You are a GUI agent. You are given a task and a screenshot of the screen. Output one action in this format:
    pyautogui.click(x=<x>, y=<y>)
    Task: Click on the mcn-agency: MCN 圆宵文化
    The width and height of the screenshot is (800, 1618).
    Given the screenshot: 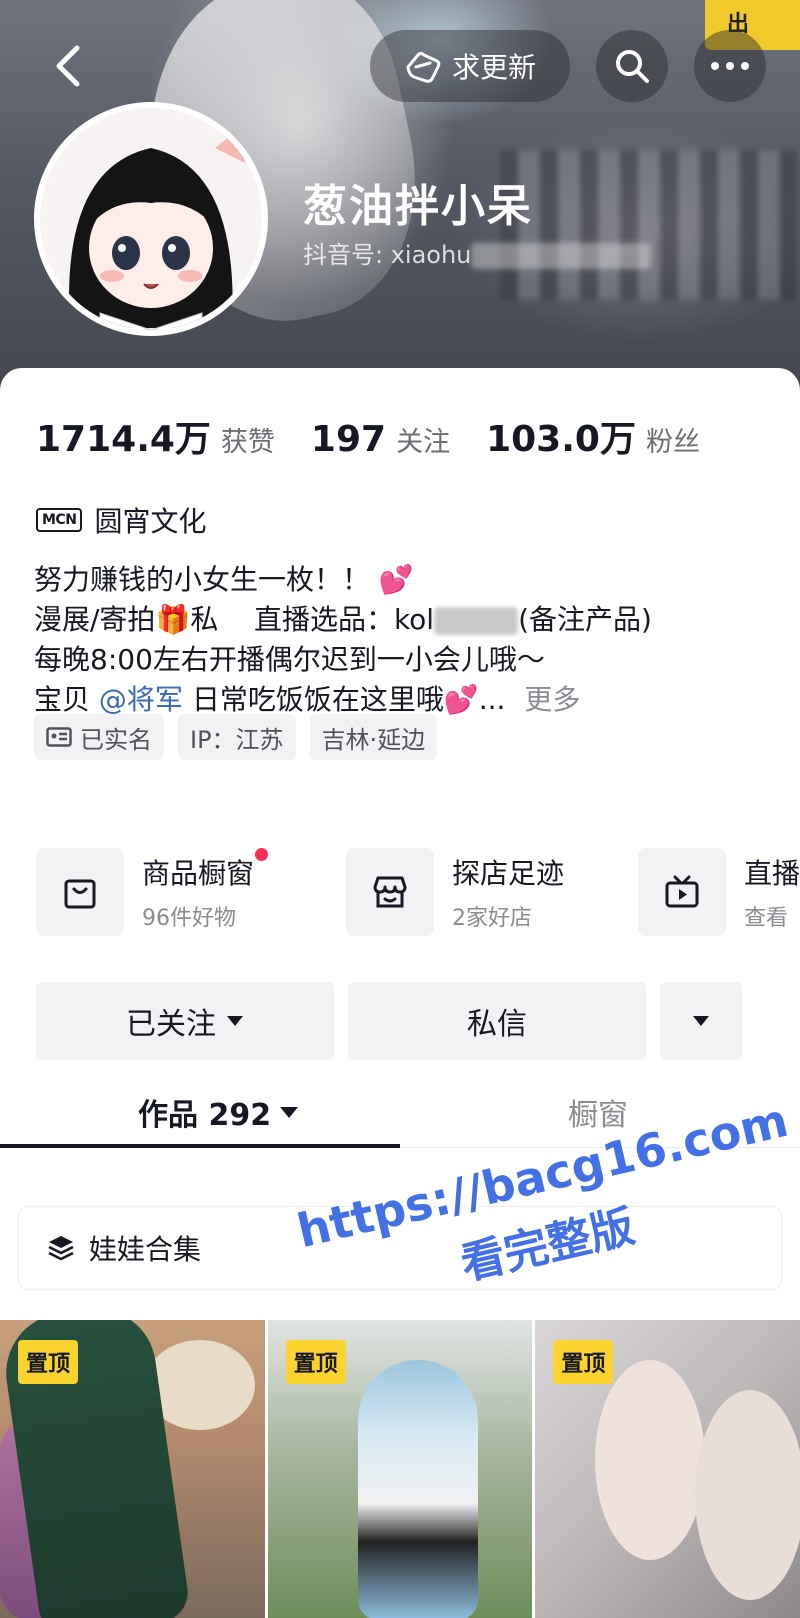 What is the action you would take?
    pyautogui.click(x=121, y=520)
    